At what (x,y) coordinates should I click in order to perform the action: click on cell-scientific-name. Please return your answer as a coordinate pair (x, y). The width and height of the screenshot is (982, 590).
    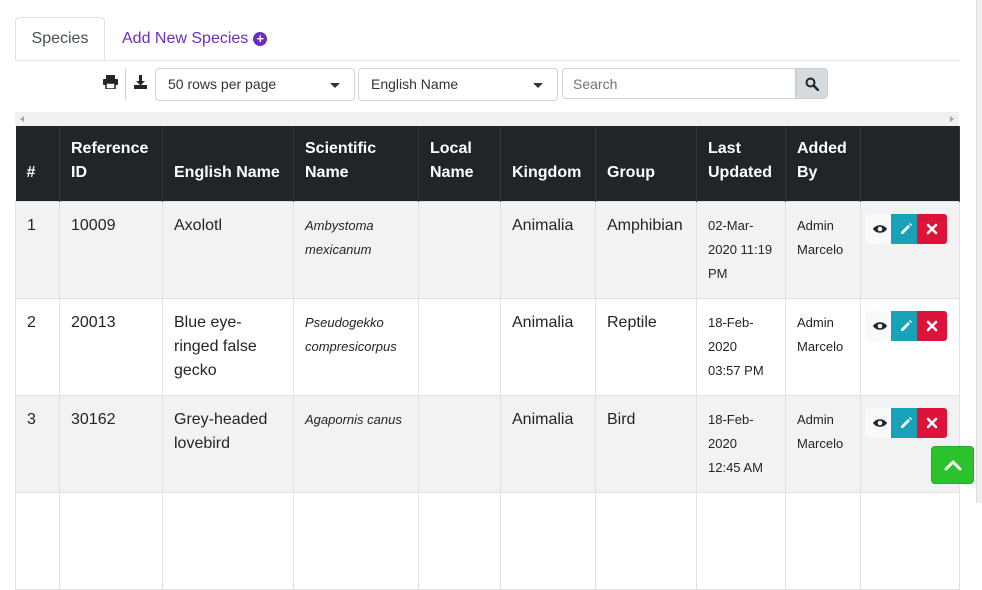
    Looking at the image, I should click on (356, 540).